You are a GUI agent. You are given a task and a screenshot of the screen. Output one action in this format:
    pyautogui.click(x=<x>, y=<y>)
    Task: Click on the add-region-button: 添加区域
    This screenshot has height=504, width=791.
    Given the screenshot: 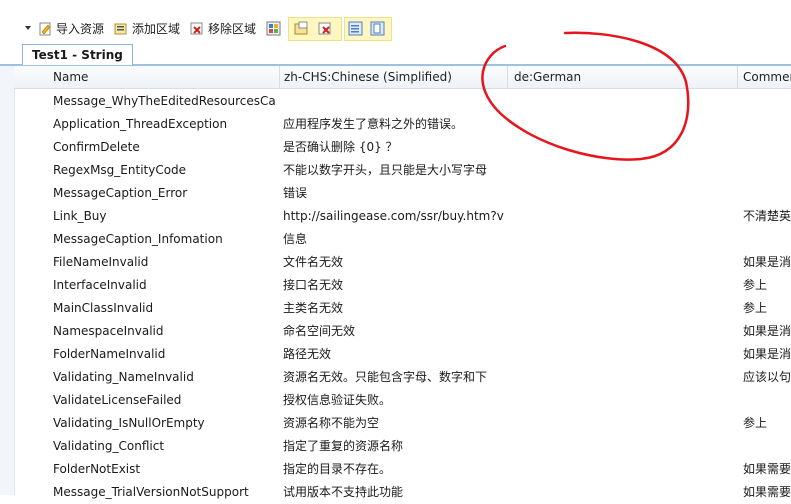 What is the action you would take?
    pyautogui.click(x=147, y=28)
    